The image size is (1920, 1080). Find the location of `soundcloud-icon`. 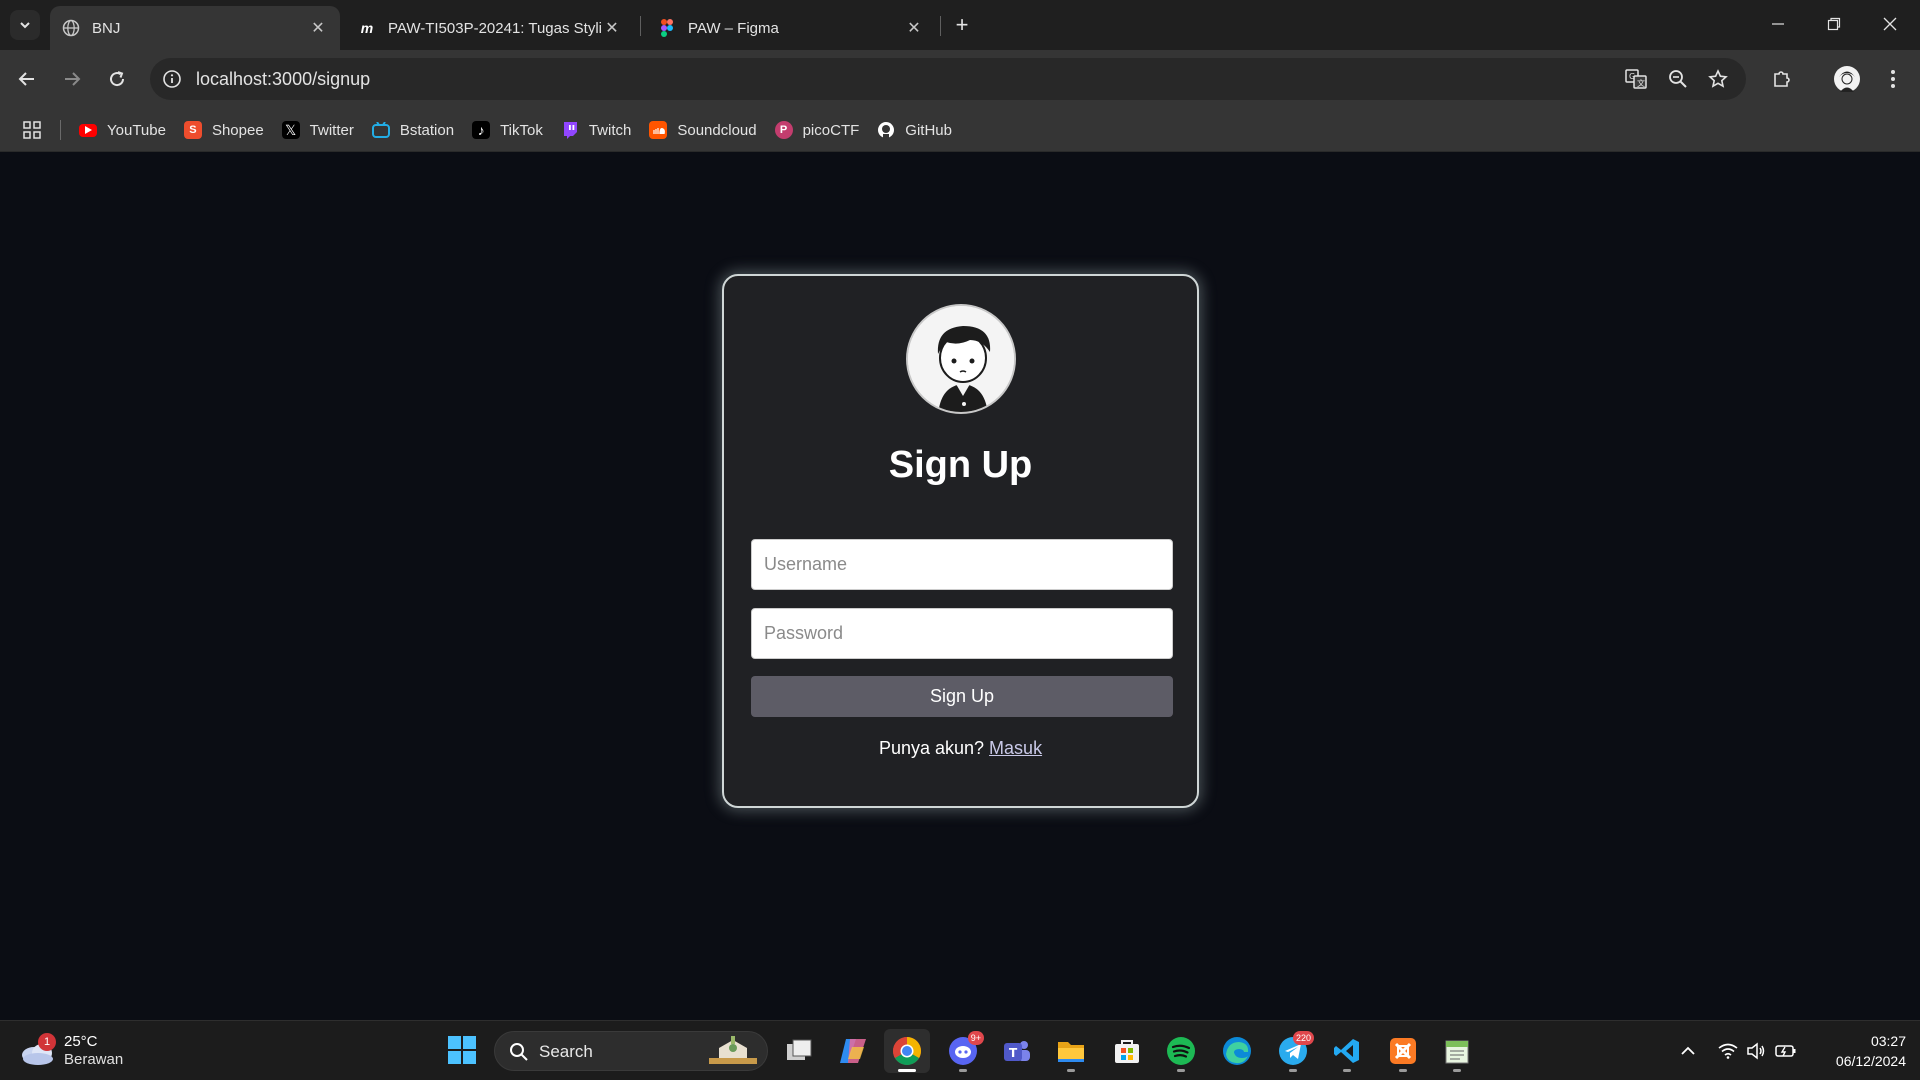

soundcloud-icon is located at coordinates (658, 130).